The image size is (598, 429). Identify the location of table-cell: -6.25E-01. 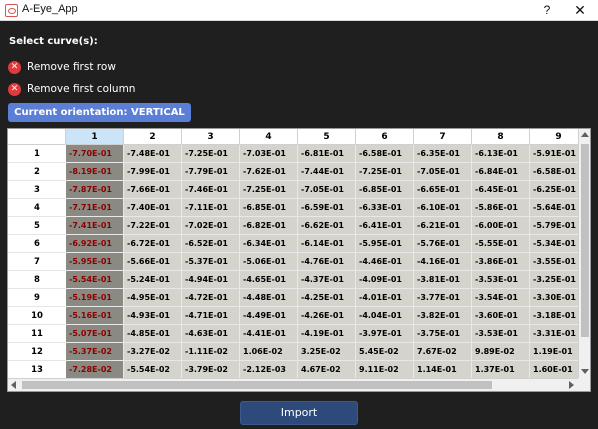
(554, 190).